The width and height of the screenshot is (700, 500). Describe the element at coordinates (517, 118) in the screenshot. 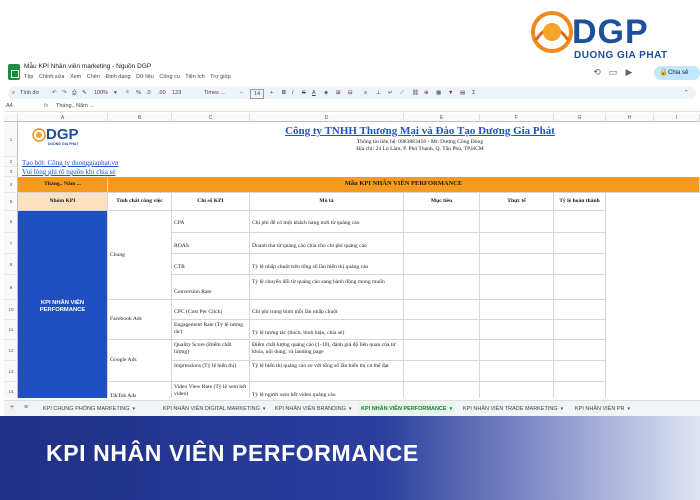

I see `column-header: F` at that location.